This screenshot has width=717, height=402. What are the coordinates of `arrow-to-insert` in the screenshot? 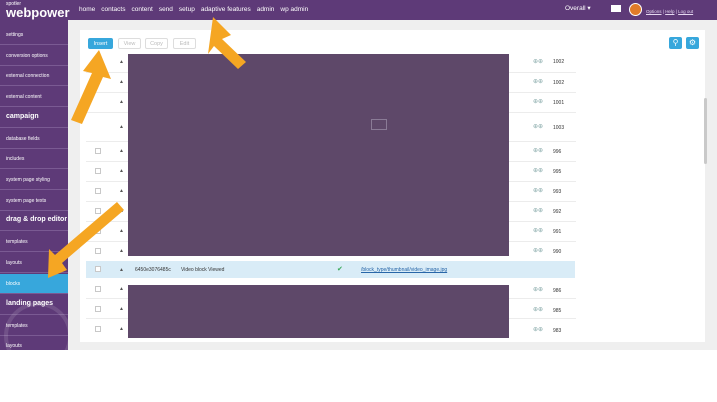 It's located at (91, 87).